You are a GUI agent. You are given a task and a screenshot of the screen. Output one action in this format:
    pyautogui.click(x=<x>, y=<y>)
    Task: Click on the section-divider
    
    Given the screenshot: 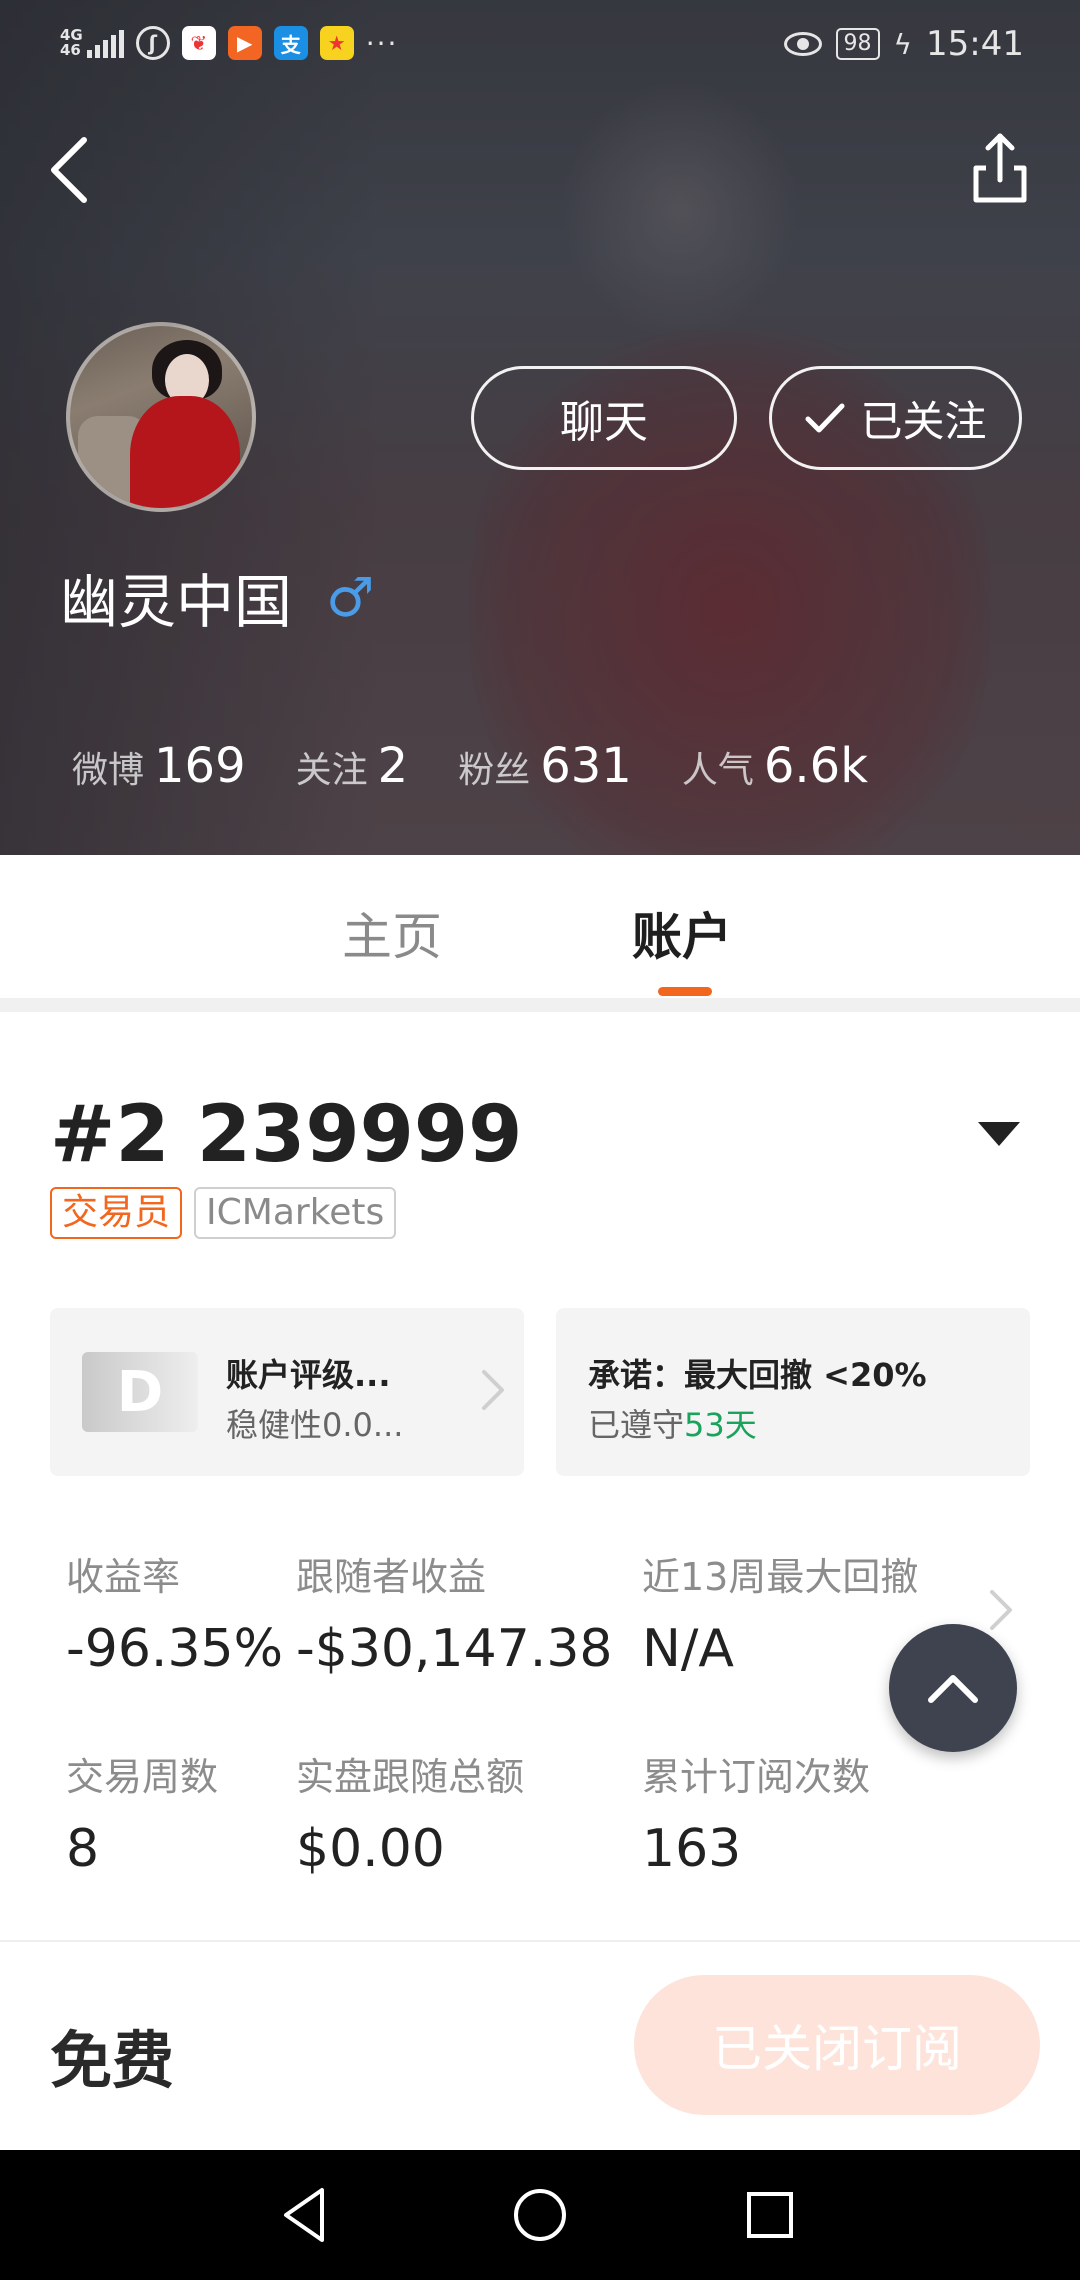 What is the action you would take?
    pyautogui.click(x=540, y=1005)
    